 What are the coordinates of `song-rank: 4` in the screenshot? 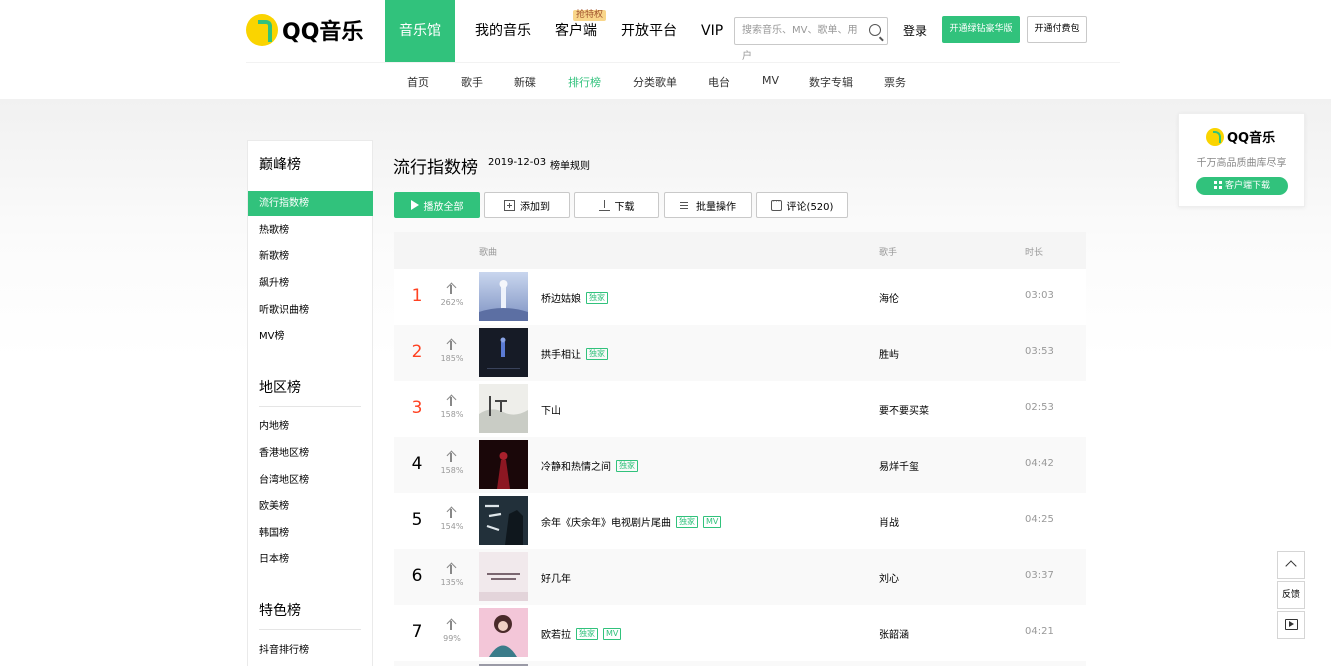 It's located at (417, 464).